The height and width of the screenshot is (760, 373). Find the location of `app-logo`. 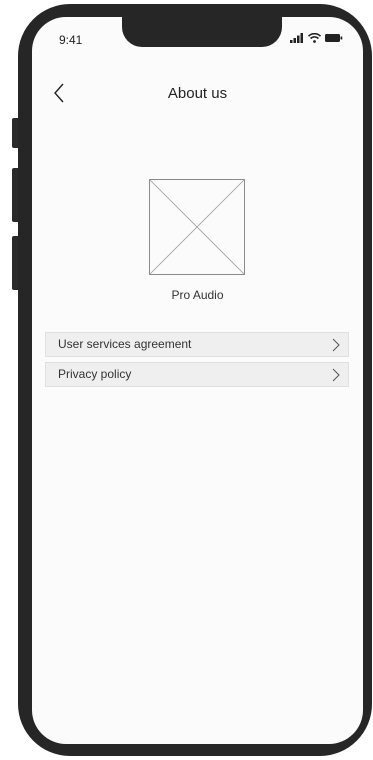

app-logo is located at coordinates (197, 227).